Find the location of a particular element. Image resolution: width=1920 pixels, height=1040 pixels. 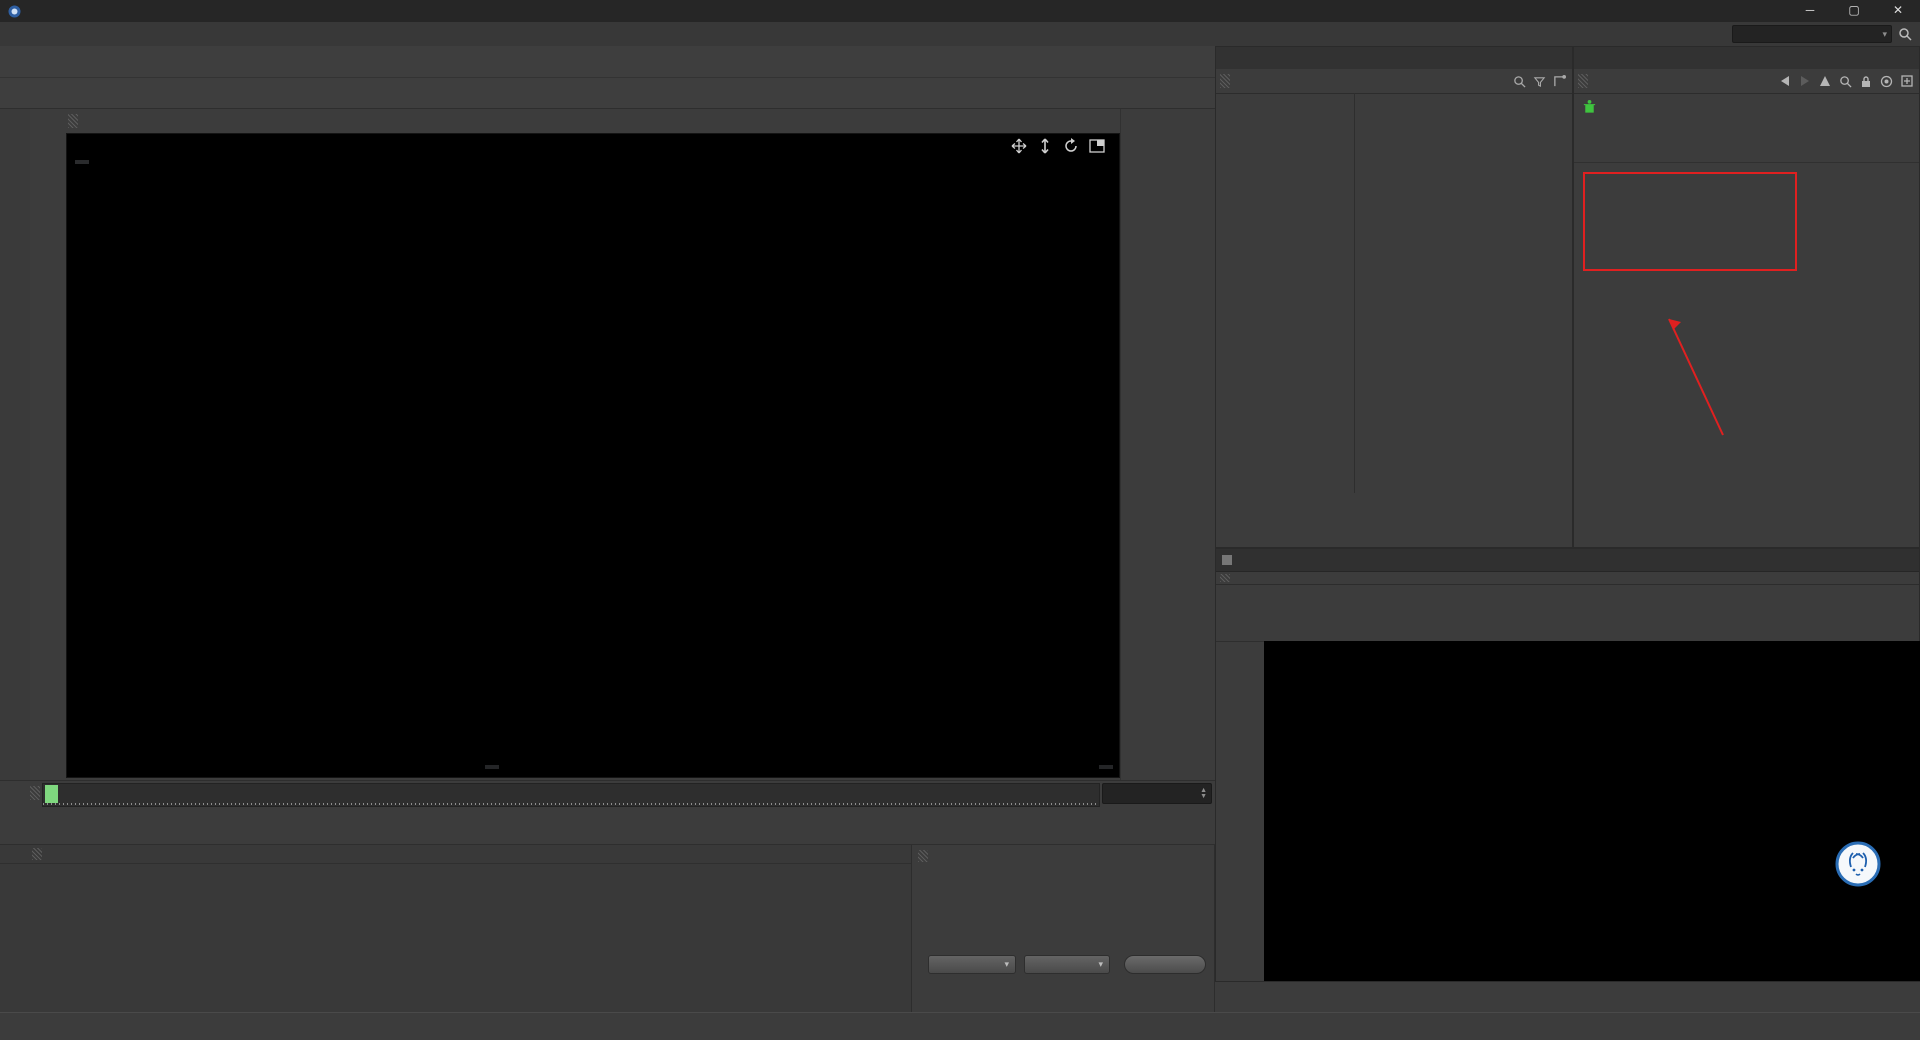

position-mode-select: ▾ is located at coordinates (972, 964).